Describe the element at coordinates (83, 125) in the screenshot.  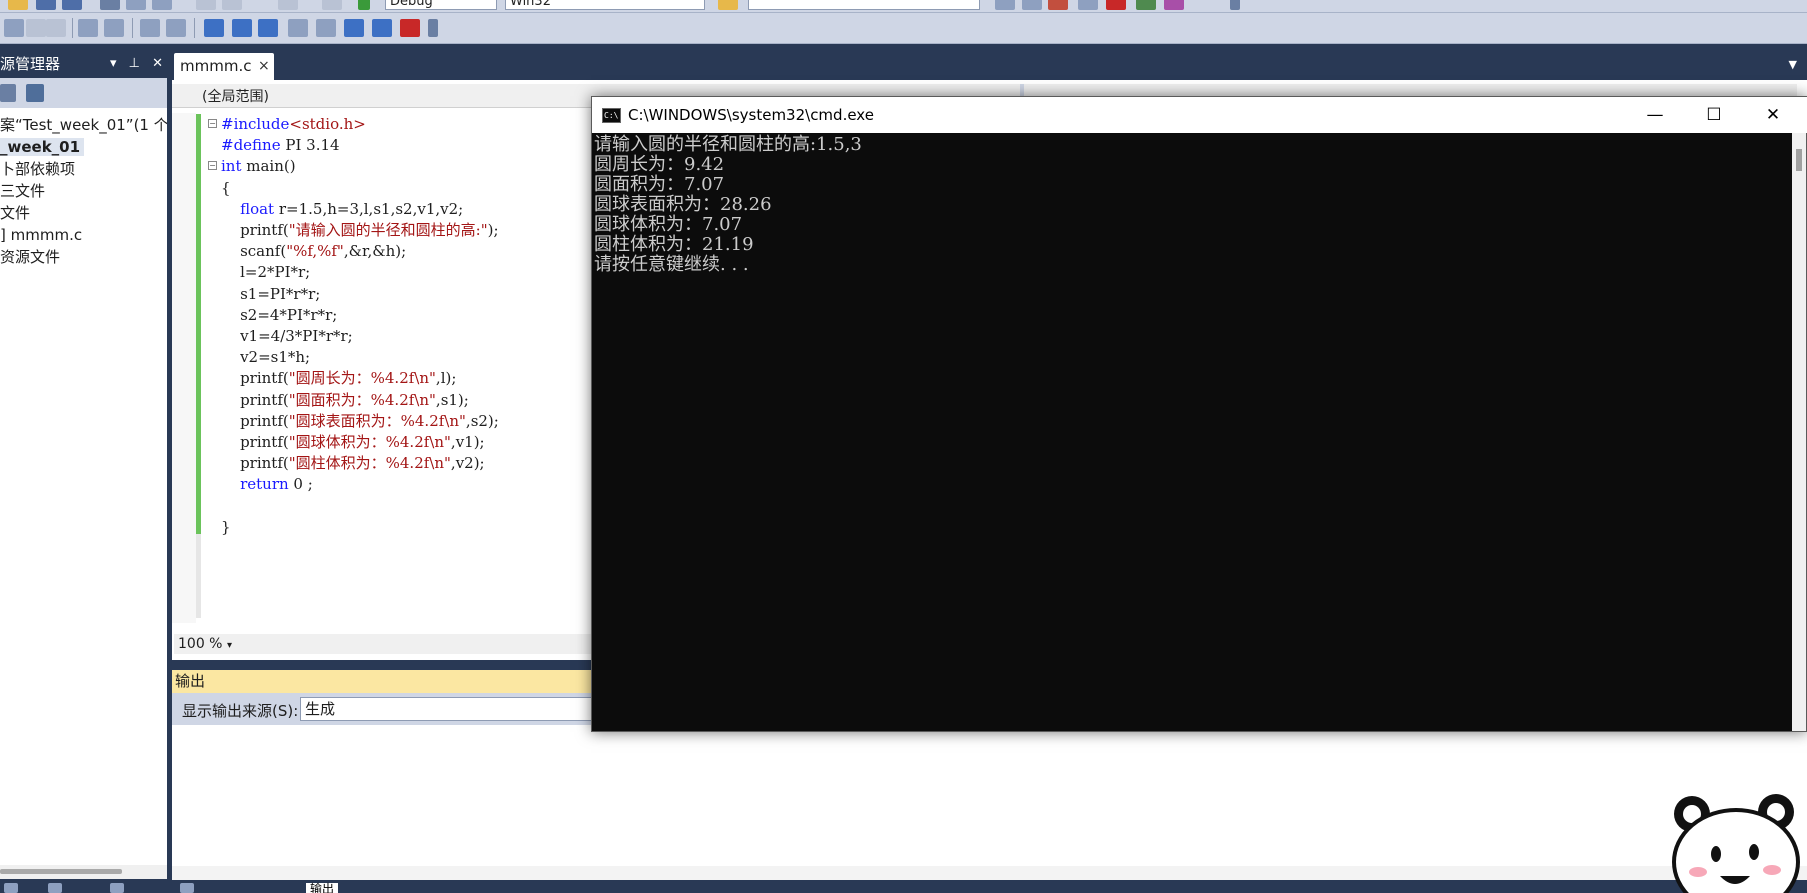
I see `tree-item-solution: 案“Test_week_01”(1 个项` at that location.